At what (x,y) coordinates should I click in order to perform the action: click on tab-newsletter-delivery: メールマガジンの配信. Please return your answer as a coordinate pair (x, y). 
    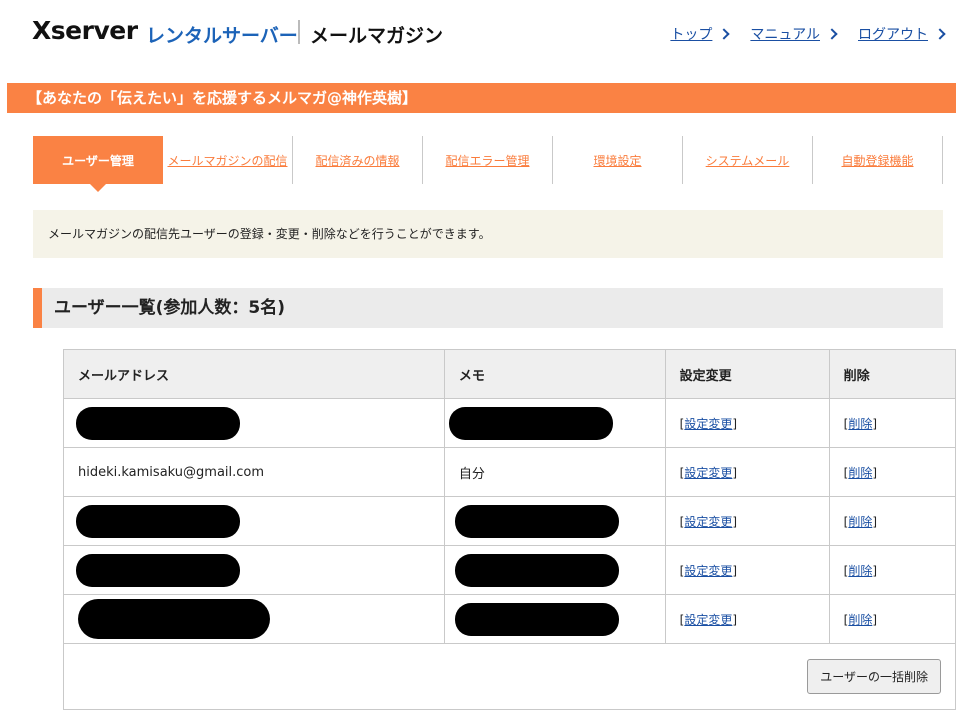
    Looking at the image, I should click on (228, 160).